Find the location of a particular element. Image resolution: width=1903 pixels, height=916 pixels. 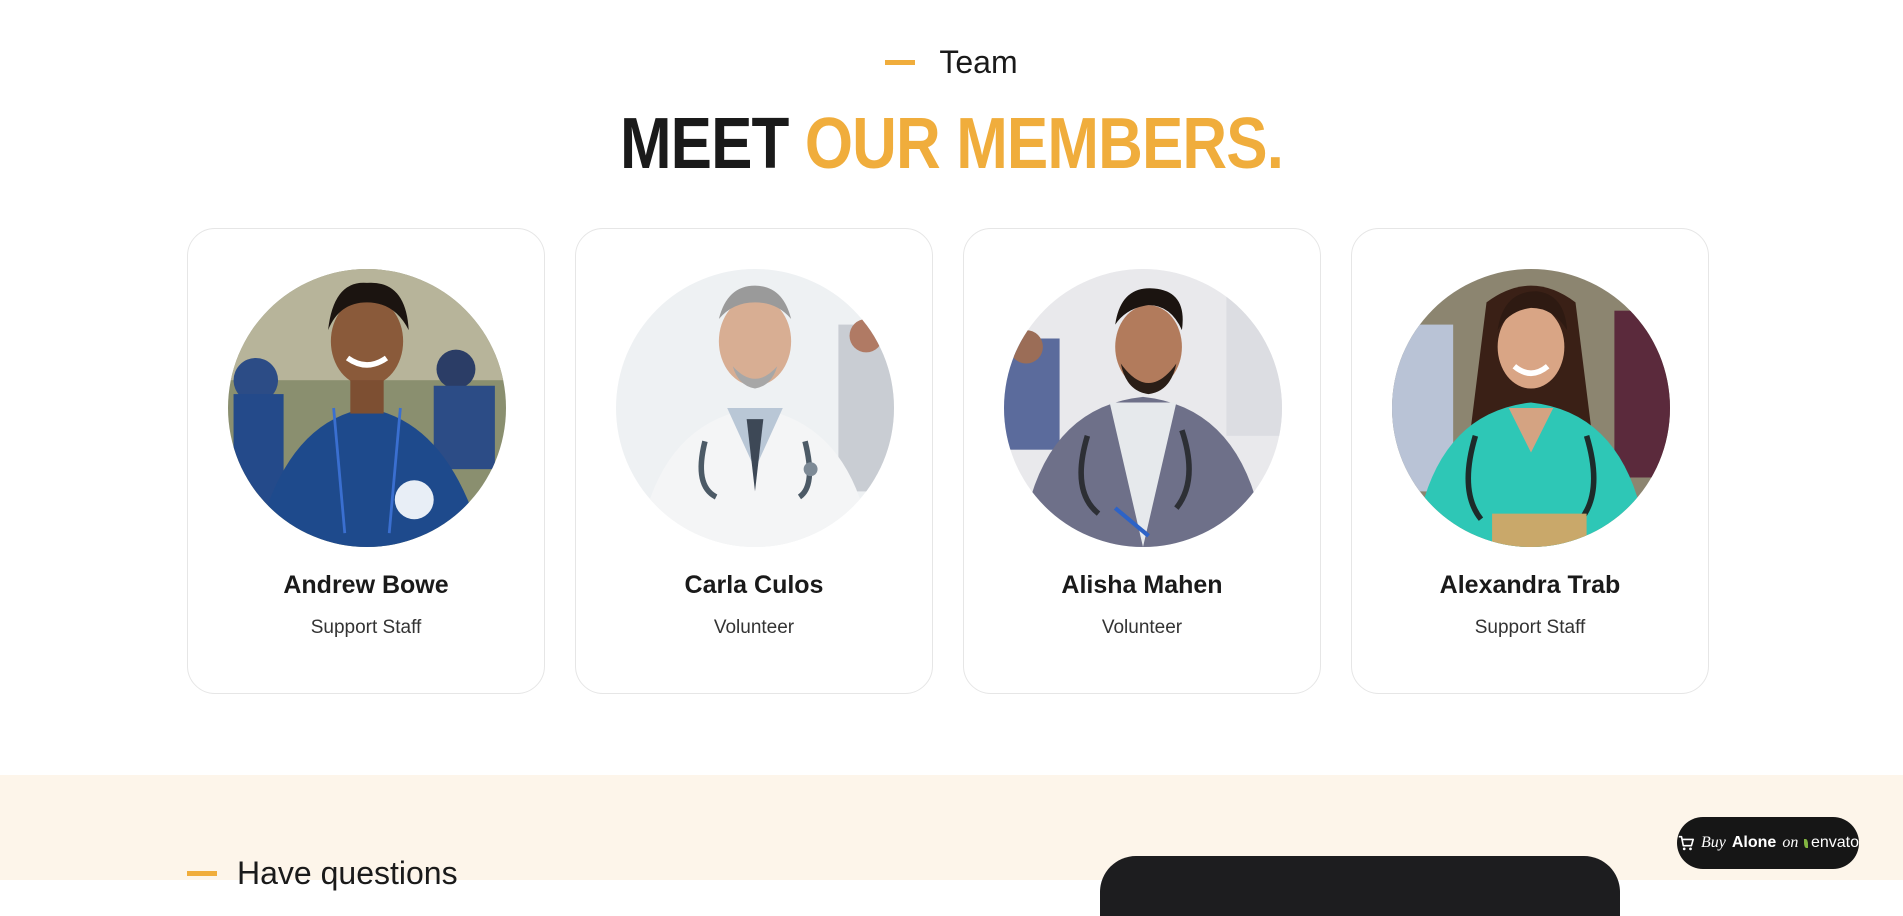

heading-accent-part: OUR MEMBERS. is located at coordinates (1044, 144).